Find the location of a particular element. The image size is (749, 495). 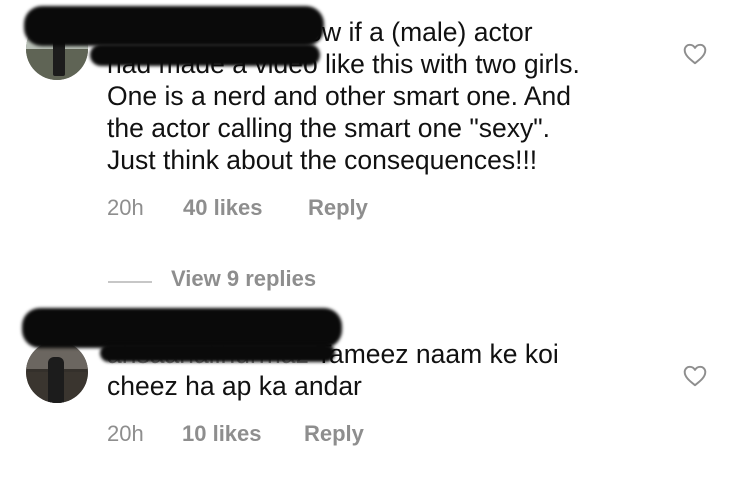

comment-body-start: Now if a (male) actor is located at coordinates (410, 32).